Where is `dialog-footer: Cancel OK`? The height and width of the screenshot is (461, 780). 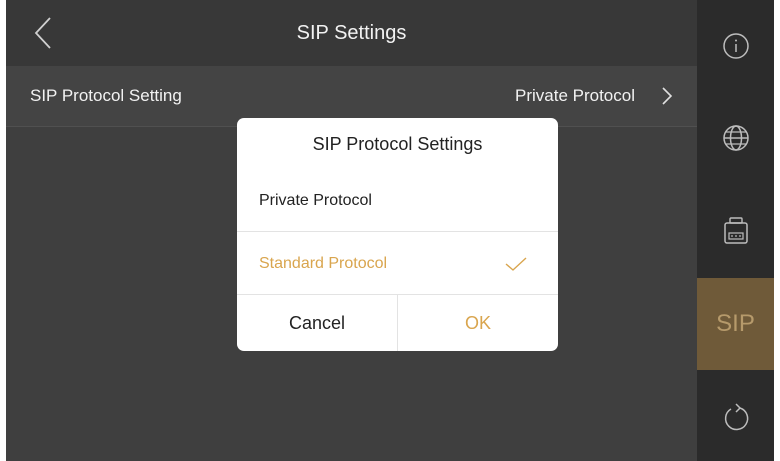 dialog-footer: Cancel OK is located at coordinates (397, 323).